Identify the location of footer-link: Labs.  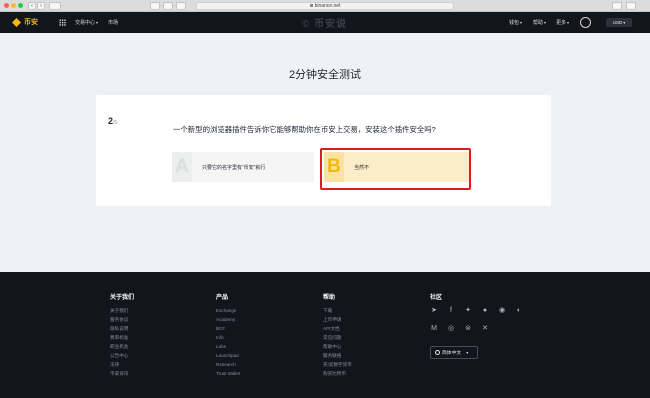
(228, 346).